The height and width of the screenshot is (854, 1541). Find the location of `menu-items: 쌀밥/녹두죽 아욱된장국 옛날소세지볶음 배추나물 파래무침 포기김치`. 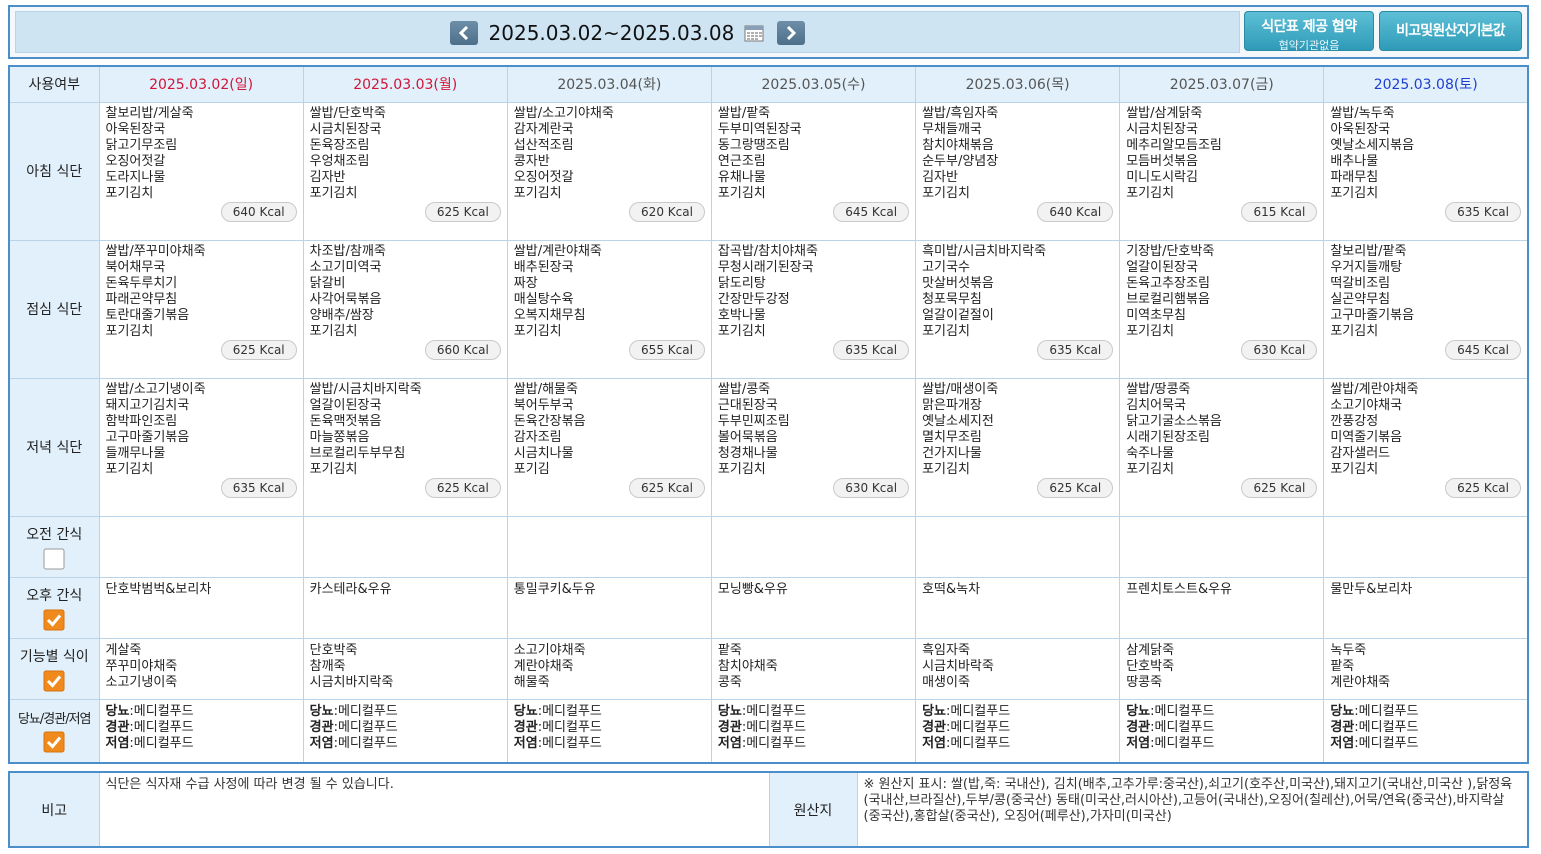

menu-items: 쌀밥/녹두죽 아욱된장국 옛날소세지볶음 배추나물 파래무침 포기김치 is located at coordinates (1372, 153).